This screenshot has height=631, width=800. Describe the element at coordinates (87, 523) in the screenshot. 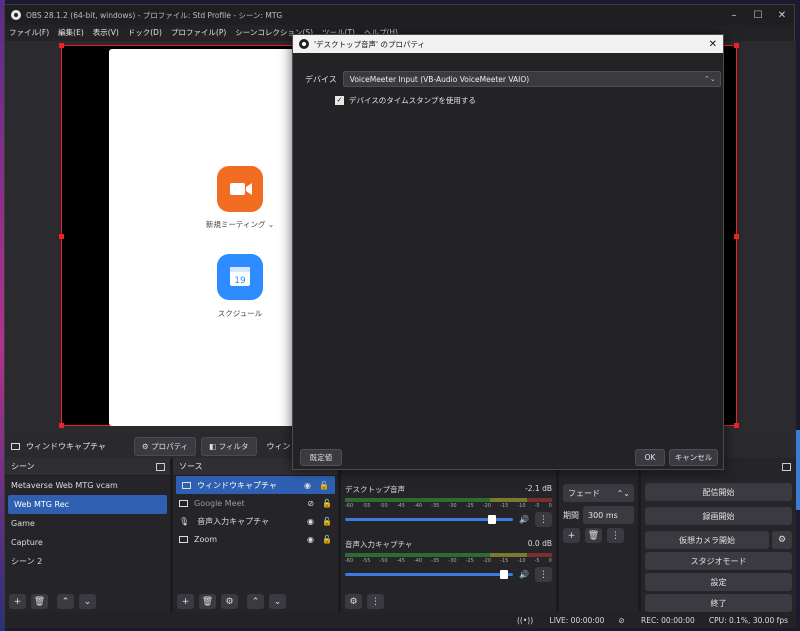

I see `scene-item: Game` at that location.